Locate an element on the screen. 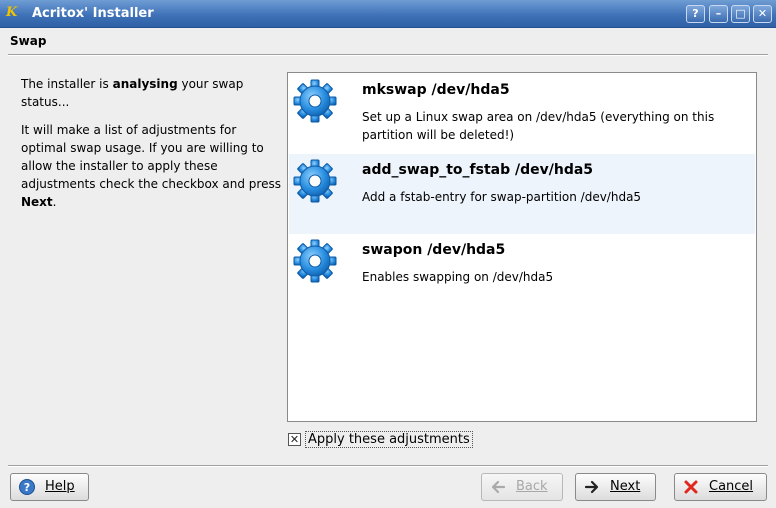 The height and width of the screenshot is (508, 776). back-button: Back is located at coordinates (522, 487).